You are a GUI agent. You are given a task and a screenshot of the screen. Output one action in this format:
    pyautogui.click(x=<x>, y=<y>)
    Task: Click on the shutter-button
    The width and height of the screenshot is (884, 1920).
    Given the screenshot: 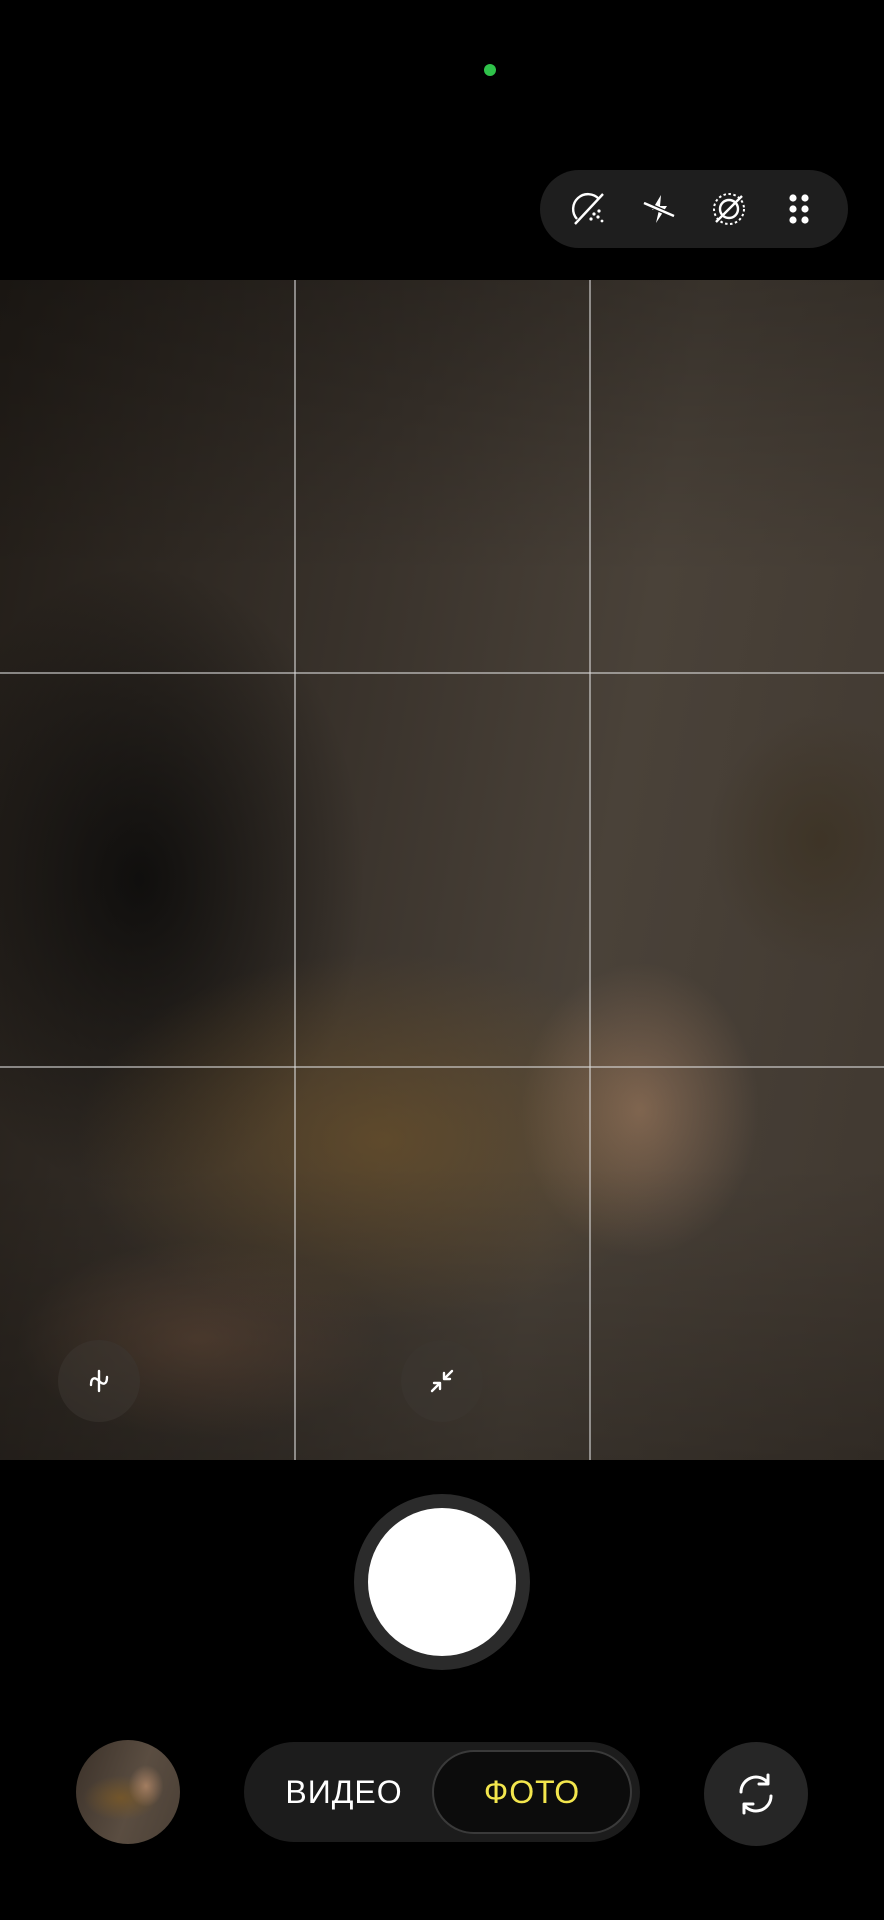 What is the action you would take?
    pyautogui.click(x=442, y=1582)
    